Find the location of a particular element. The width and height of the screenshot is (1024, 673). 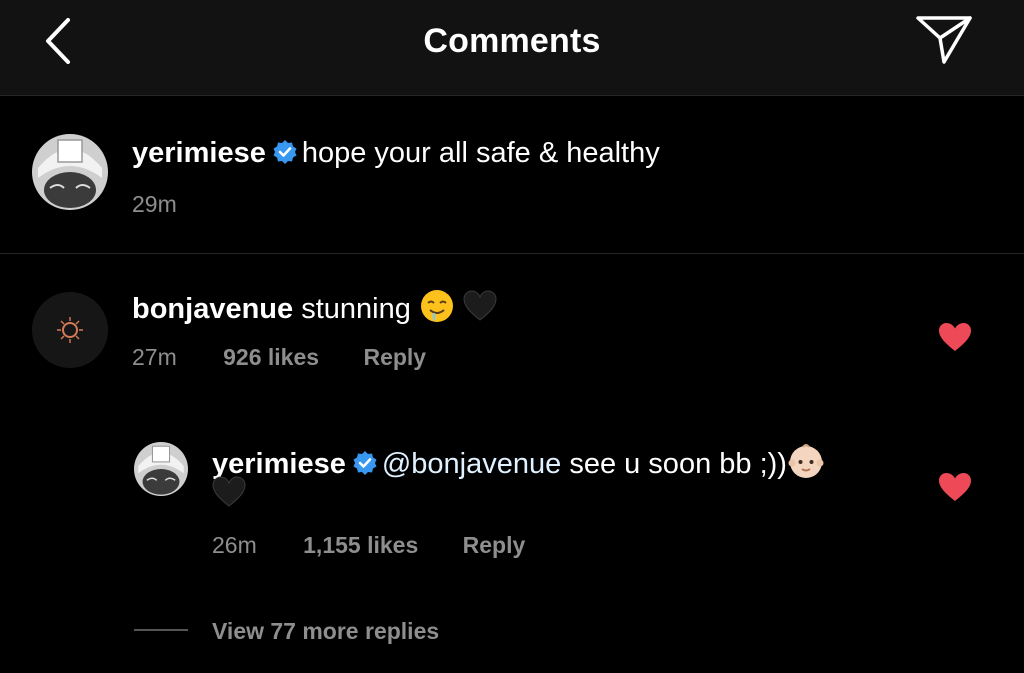

comment-text-line: bonjavenue stunning is located at coordinates (314, 310).